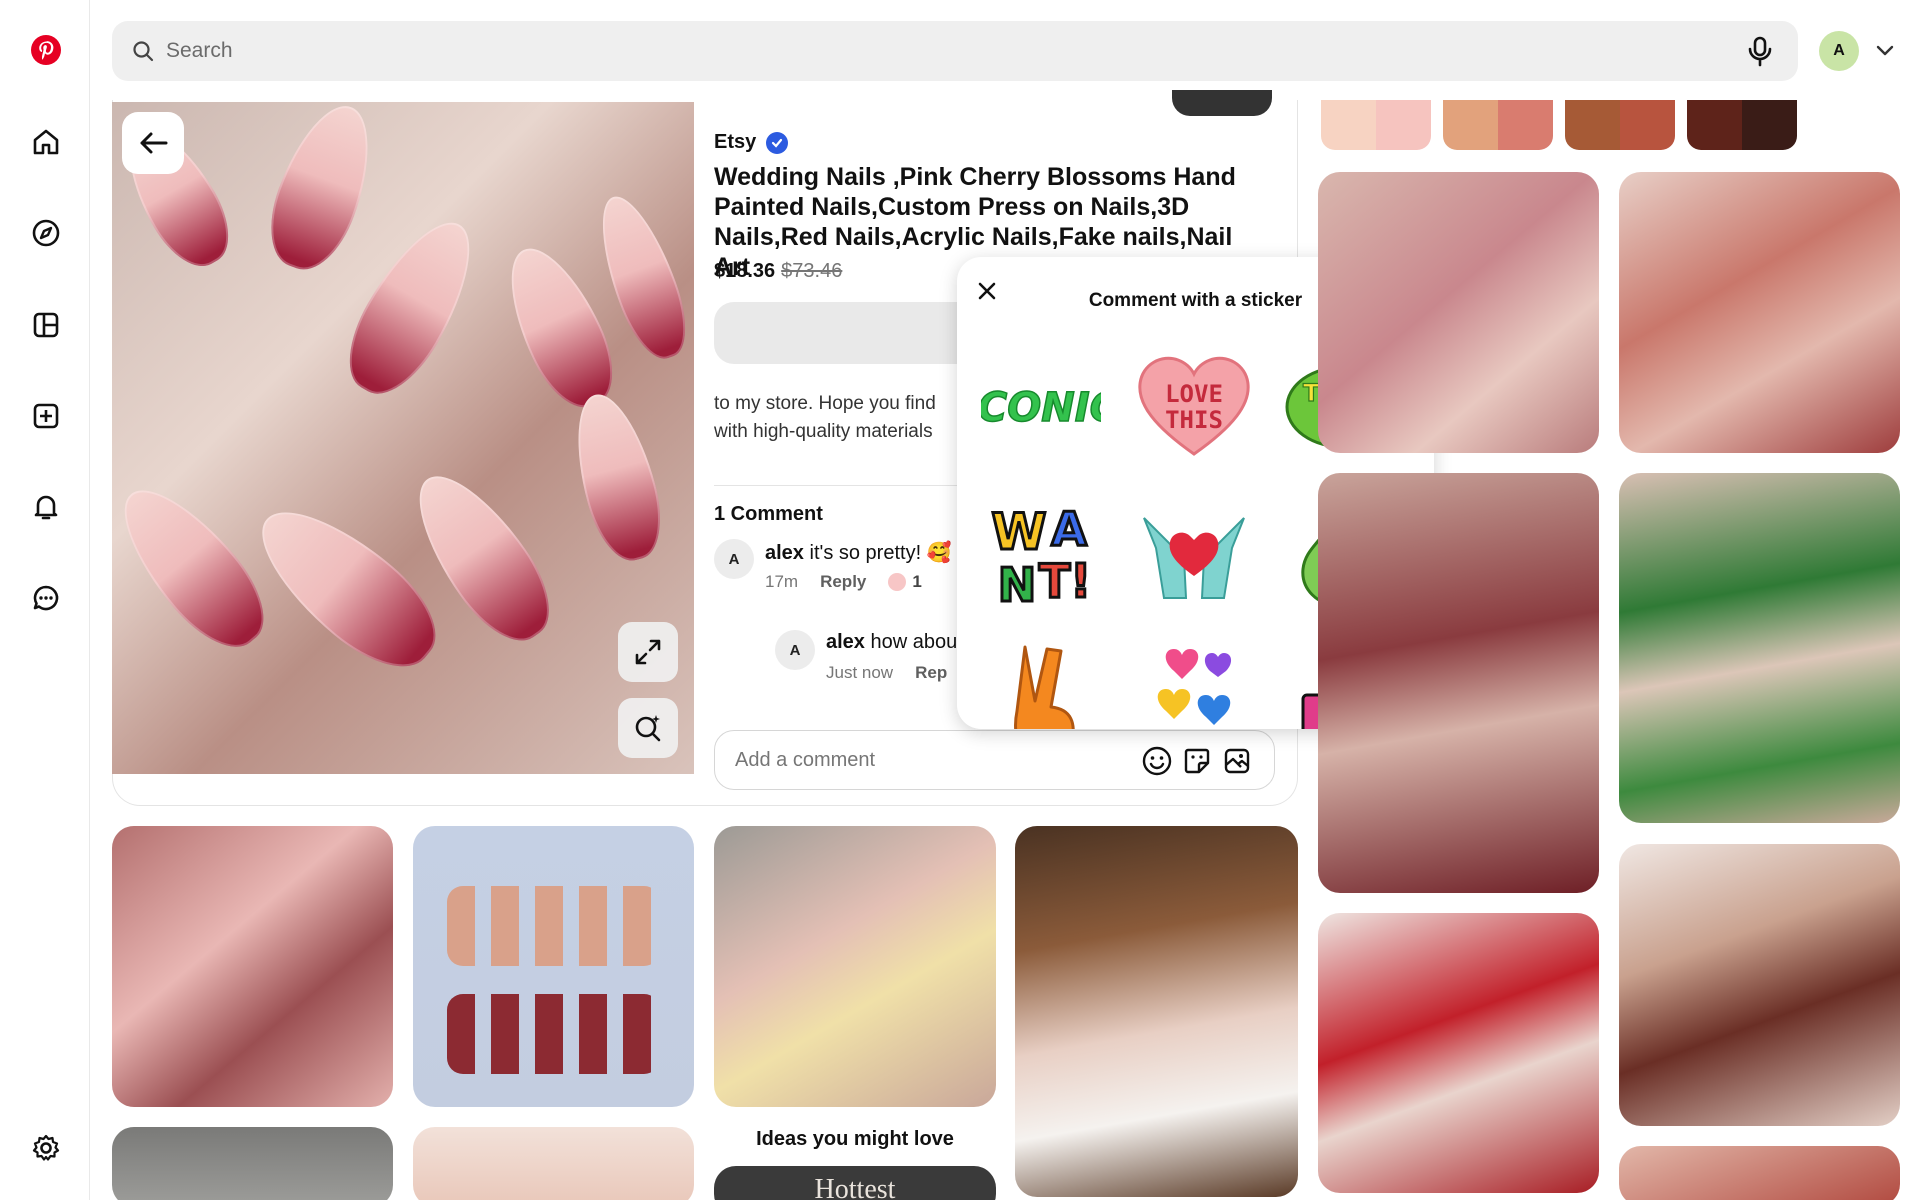  I want to click on boards-icon, so click(46, 325).